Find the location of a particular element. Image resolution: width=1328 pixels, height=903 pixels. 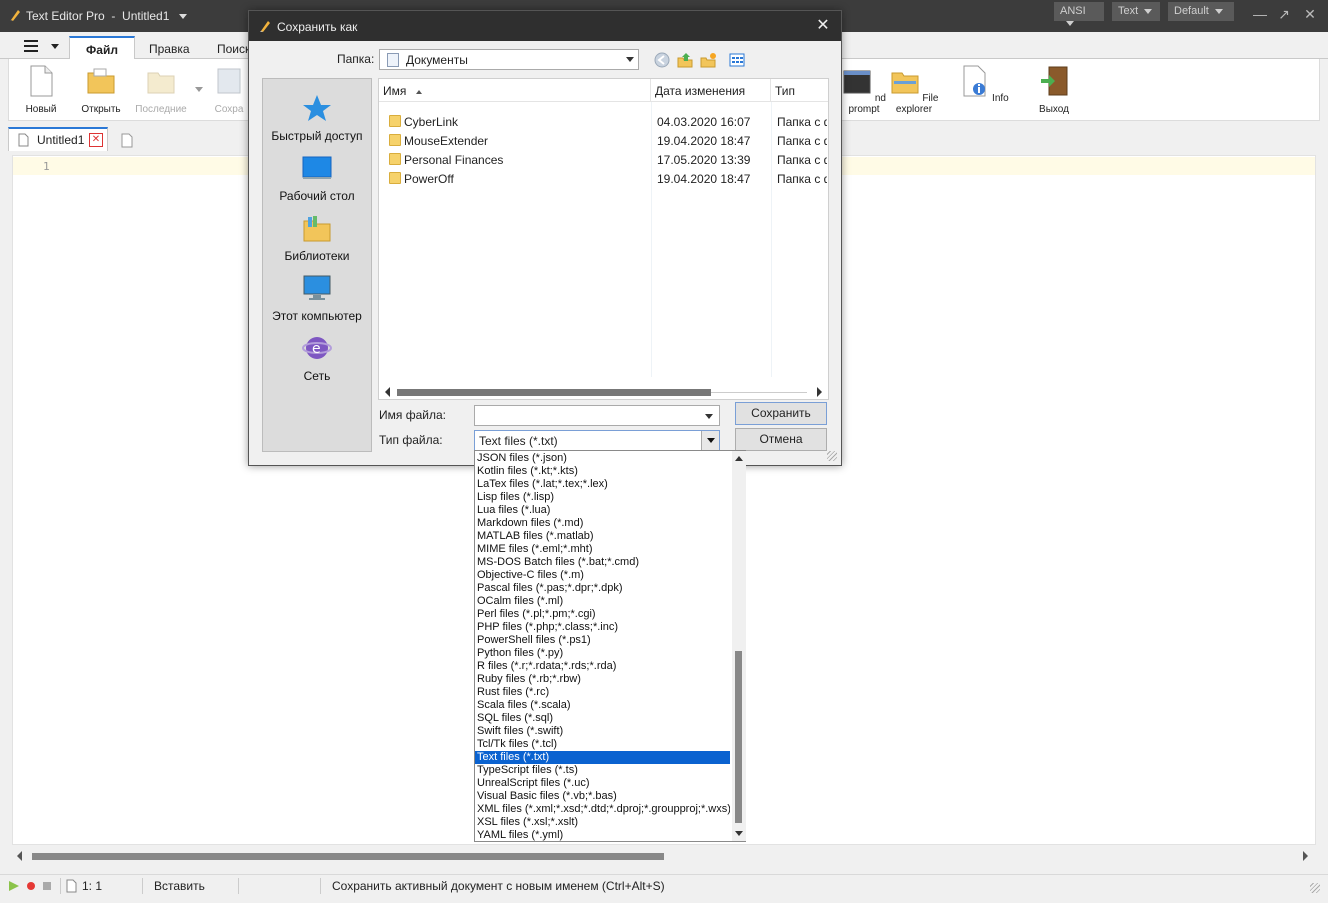

new-folder-icon is located at coordinates (708, 60).